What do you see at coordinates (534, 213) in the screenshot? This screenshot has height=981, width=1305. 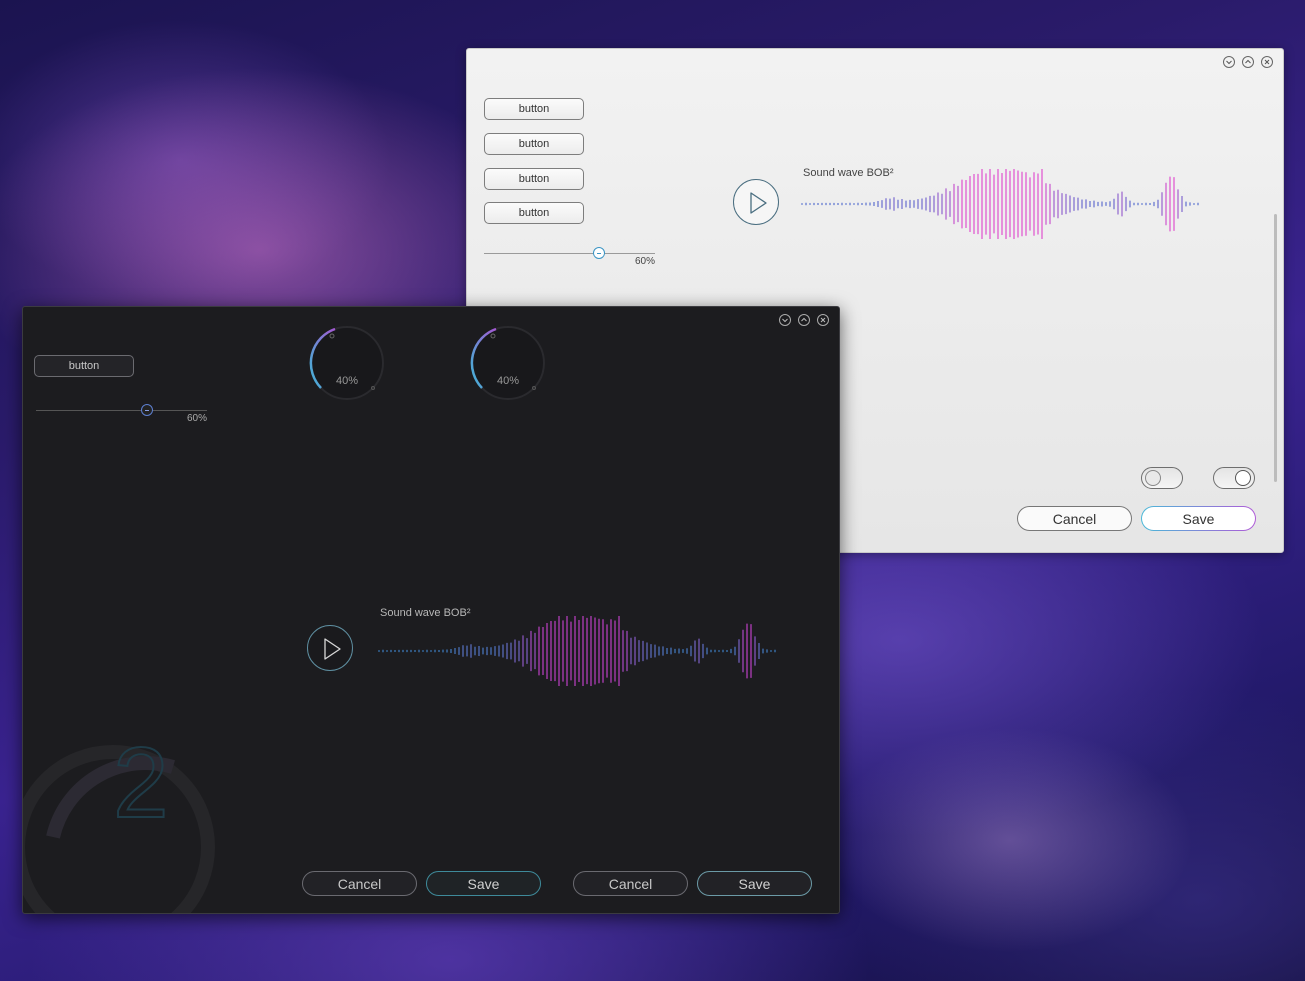 I see `button-4: button` at bounding box center [534, 213].